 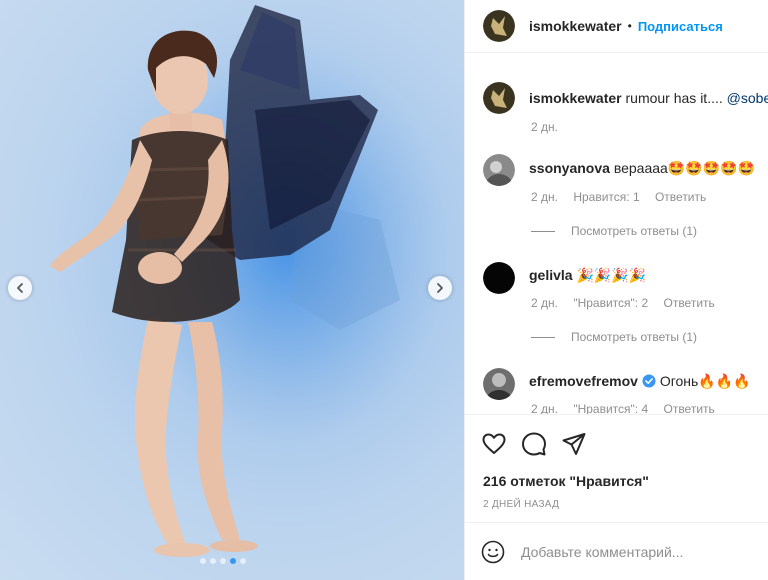 What do you see at coordinates (575, 98) in the screenshot?
I see `caption-username: ismokkewater` at bounding box center [575, 98].